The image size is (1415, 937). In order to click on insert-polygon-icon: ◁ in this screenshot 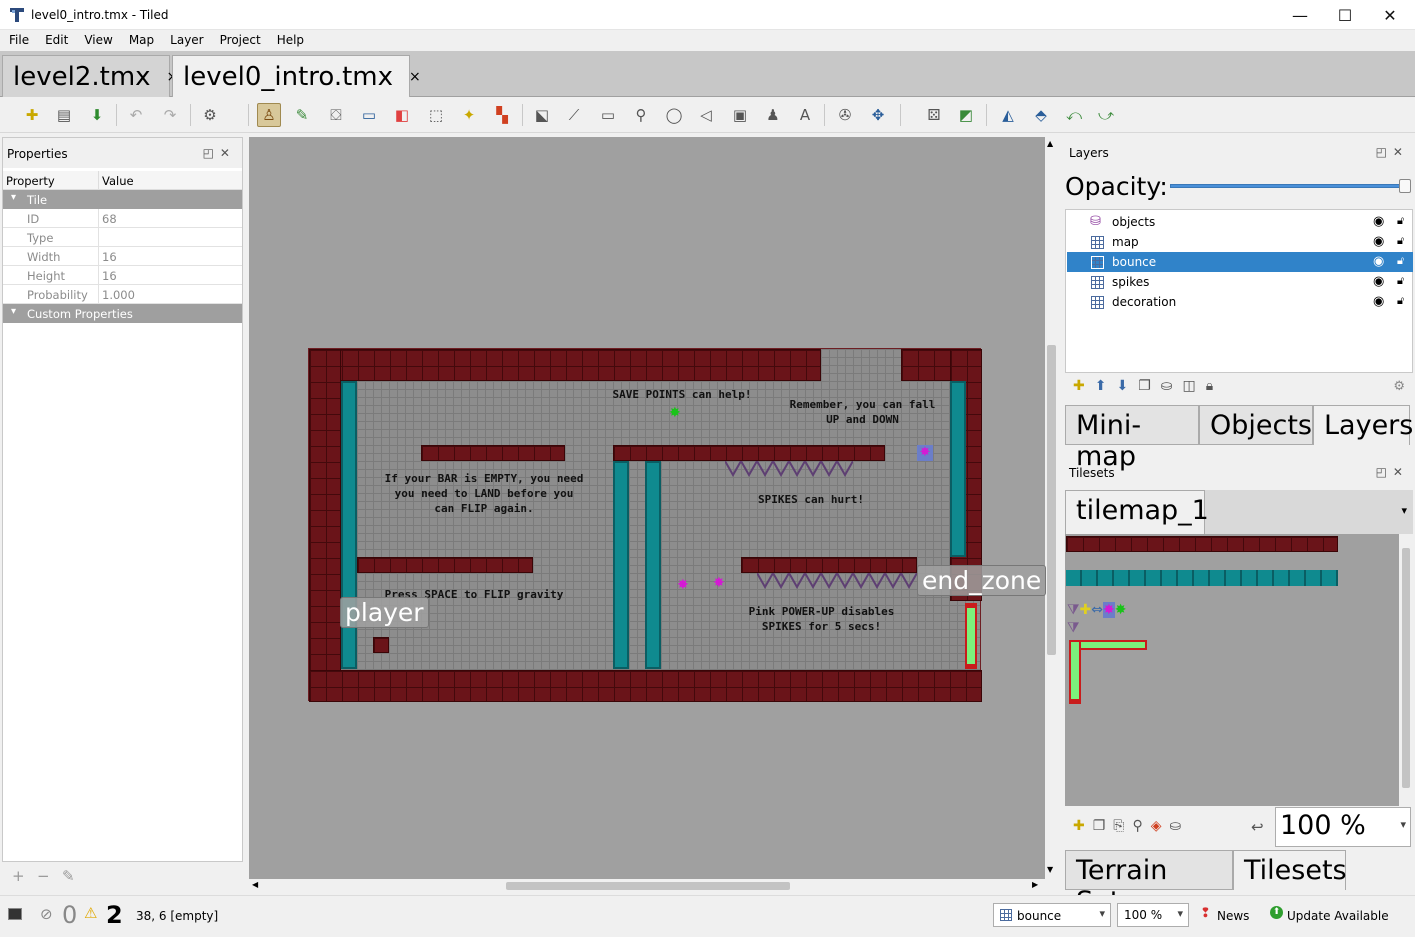, I will do `click(706, 115)`.